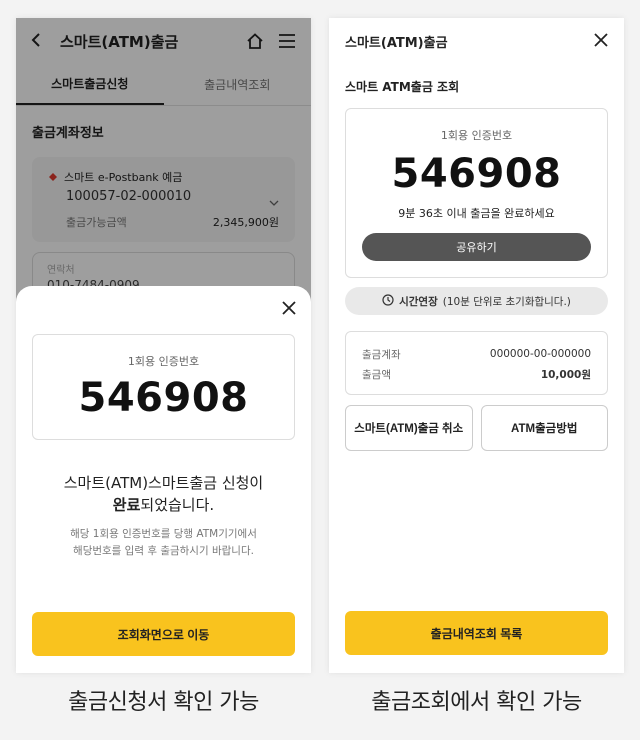 The height and width of the screenshot is (740, 640). I want to click on auth-code-card: 1회용 인증번호 546908 9분 36초 이내 출금을 완료하세요 공유하기, so click(476, 193).